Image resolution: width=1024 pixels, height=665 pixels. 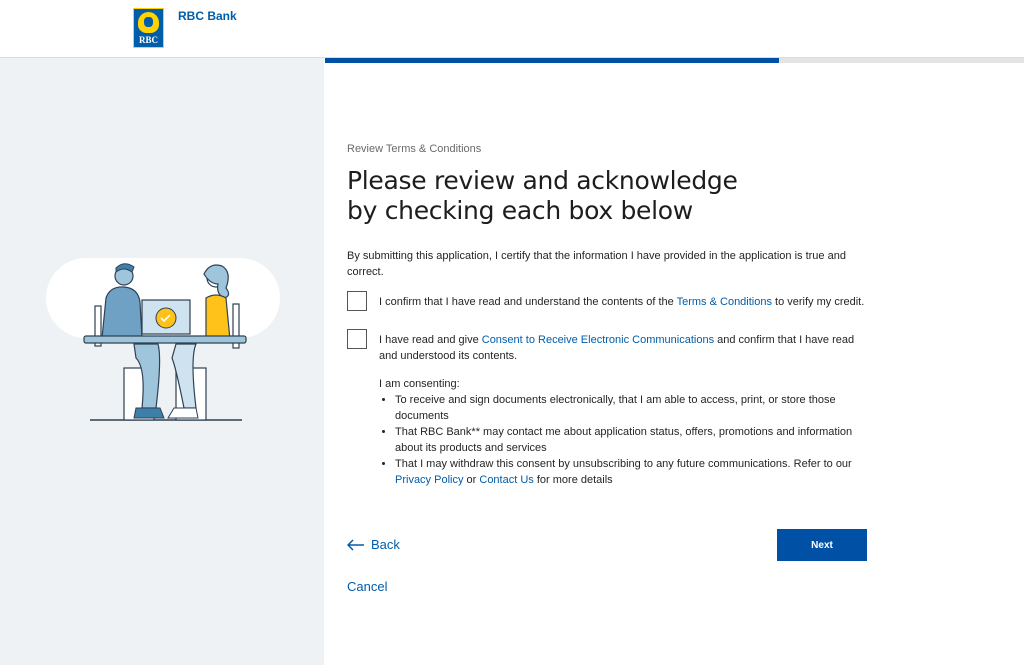 What do you see at coordinates (573, 480) in the screenshot?
I see `consent-item3-after: for more details` at bounding box center [573, 480].